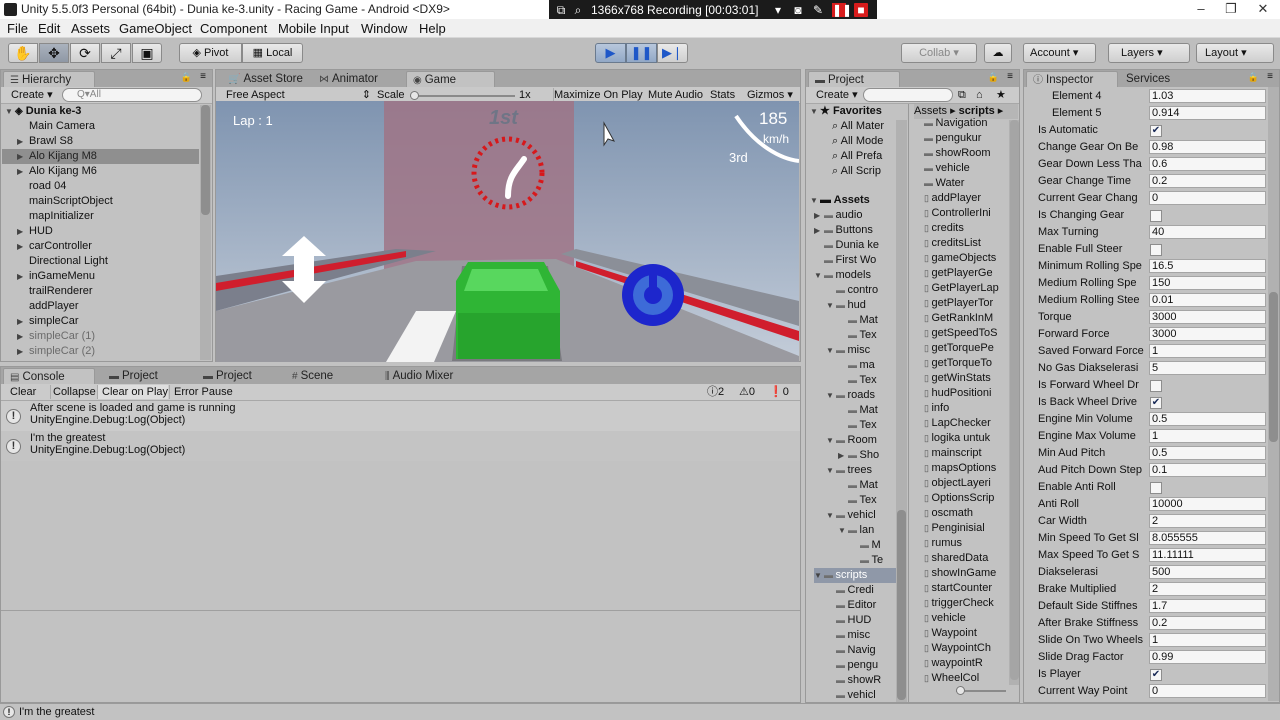 This screenshot has width=1280, height=720. I want to click on script-file-entry: ▯ oscmath, so click(966, 513).